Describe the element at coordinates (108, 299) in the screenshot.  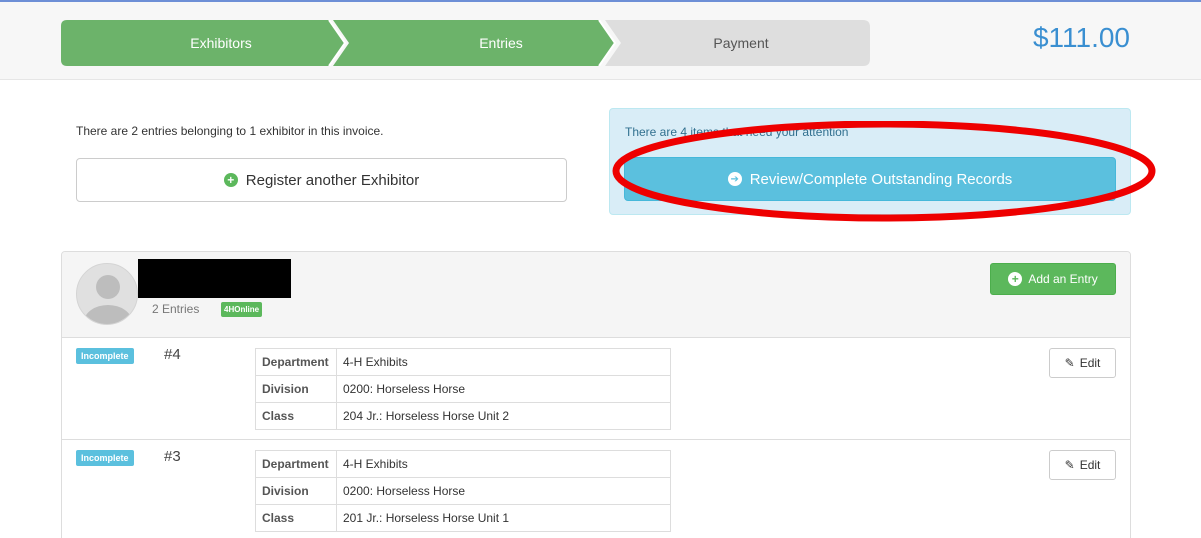
I see `user-silhouette-icon` at that location.